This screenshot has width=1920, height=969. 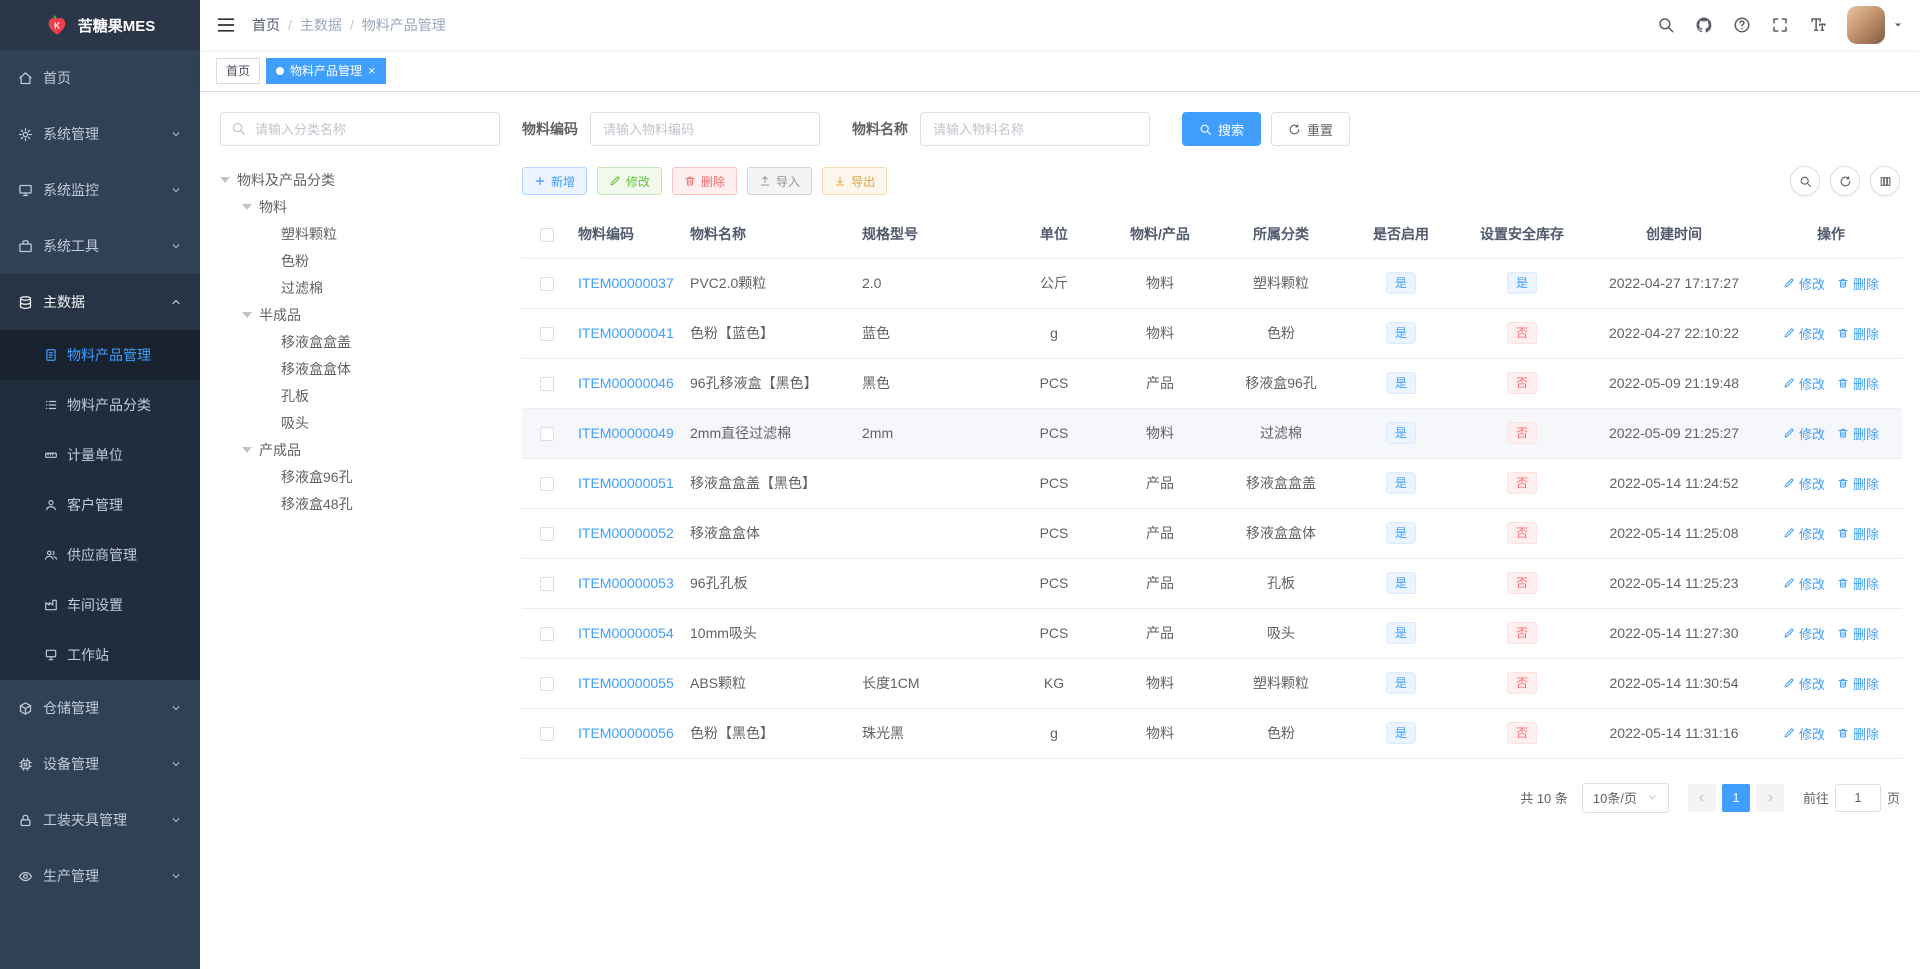 What do you see at coordinates (626, 533) in the screenshot?
I see `material-code-link: ITEM00000052` at bounding box center [626, 533].